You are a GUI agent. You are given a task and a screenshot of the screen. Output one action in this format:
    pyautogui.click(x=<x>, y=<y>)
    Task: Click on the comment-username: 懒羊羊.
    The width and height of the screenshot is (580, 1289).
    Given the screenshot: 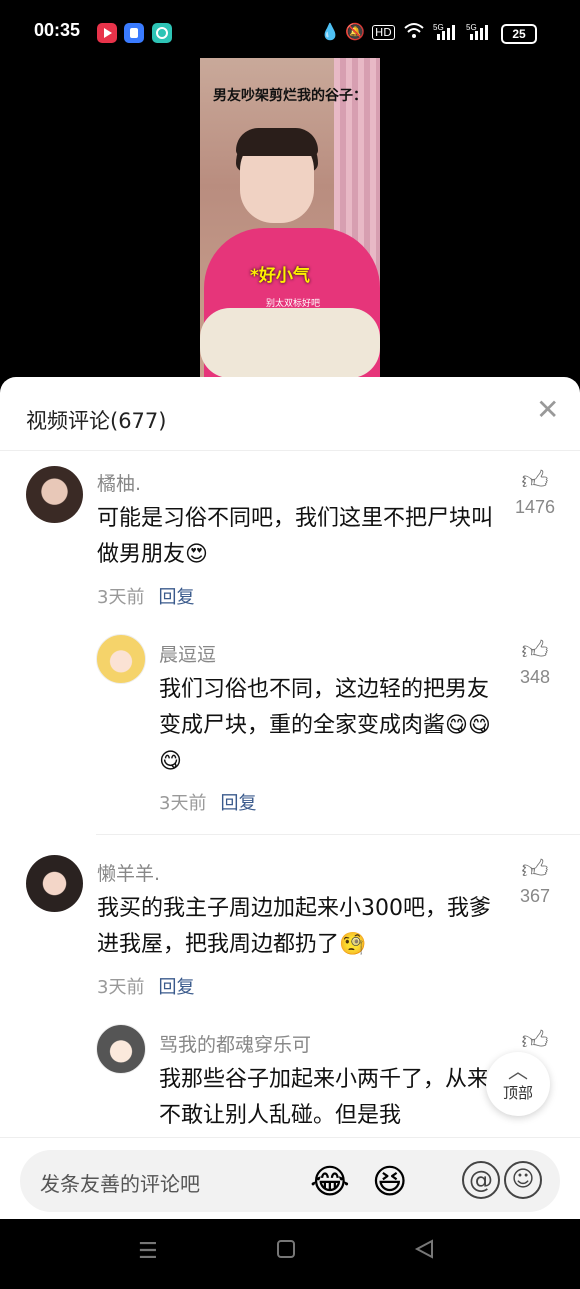 What is the action you would take?
    pyautogui.click(x=128, y=872)
    